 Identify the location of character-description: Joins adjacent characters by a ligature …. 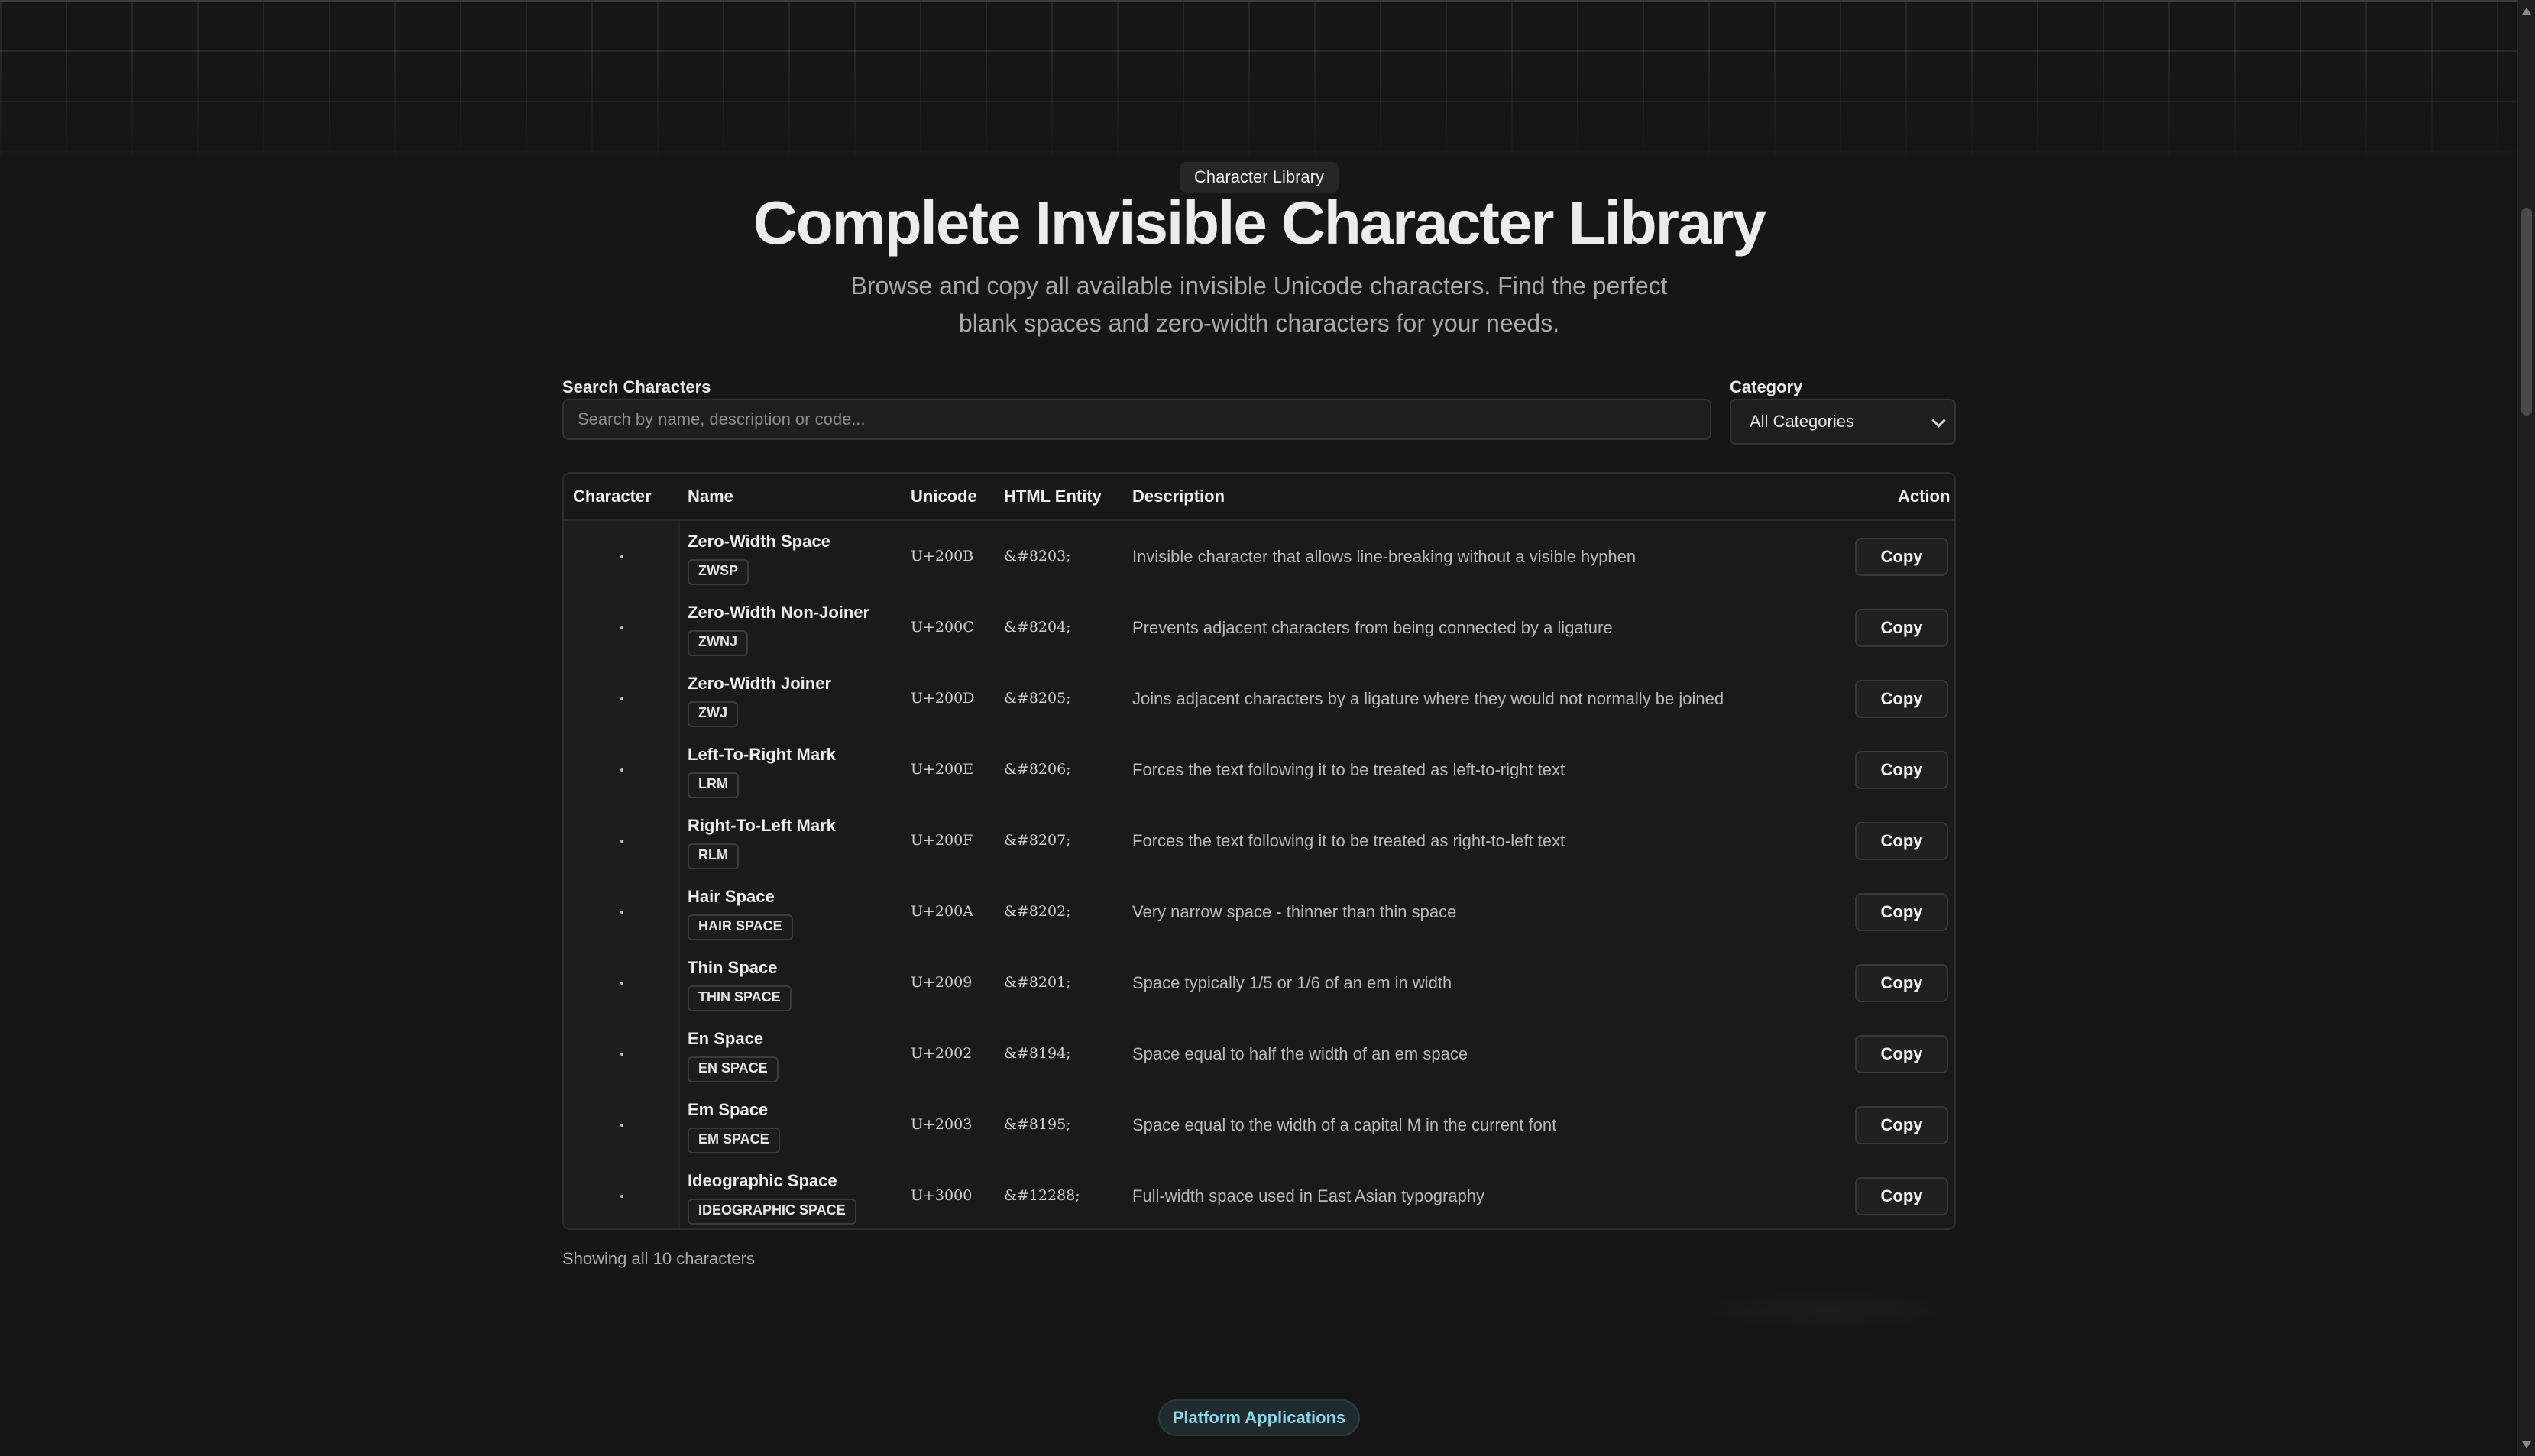
(1428, 698).